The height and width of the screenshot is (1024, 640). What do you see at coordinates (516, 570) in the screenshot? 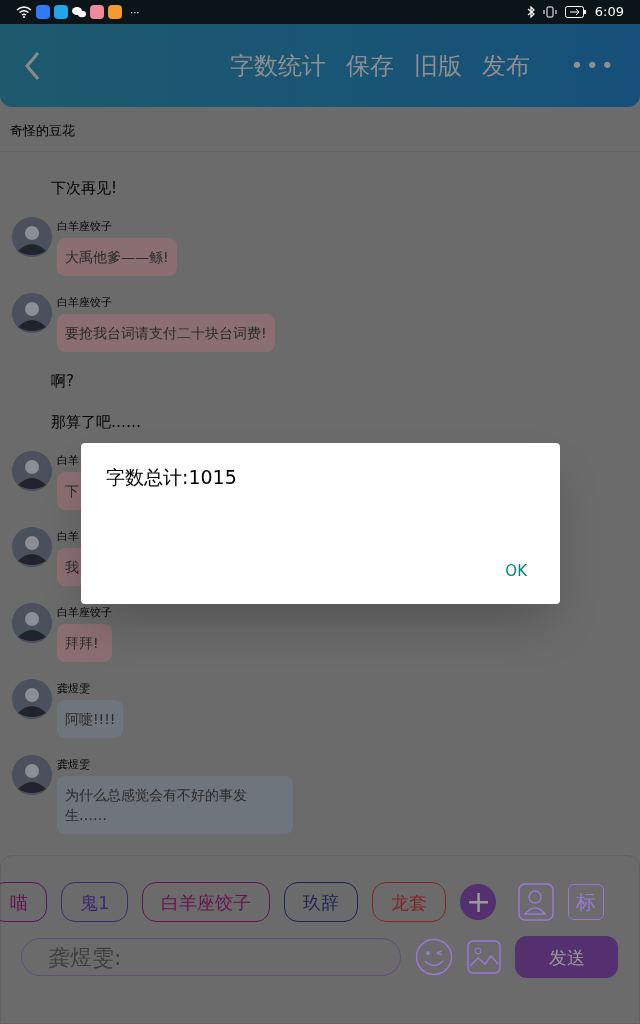
I see `ok-button: OK` at bounding box center [516, 570].